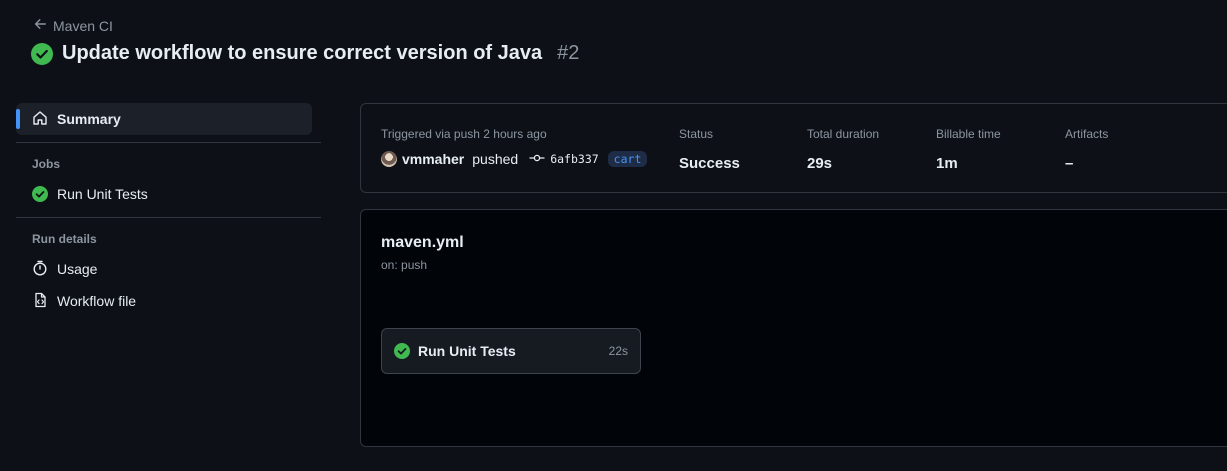  I want to click on job-card: Run Unit Tests 22s, so click(511, 351).